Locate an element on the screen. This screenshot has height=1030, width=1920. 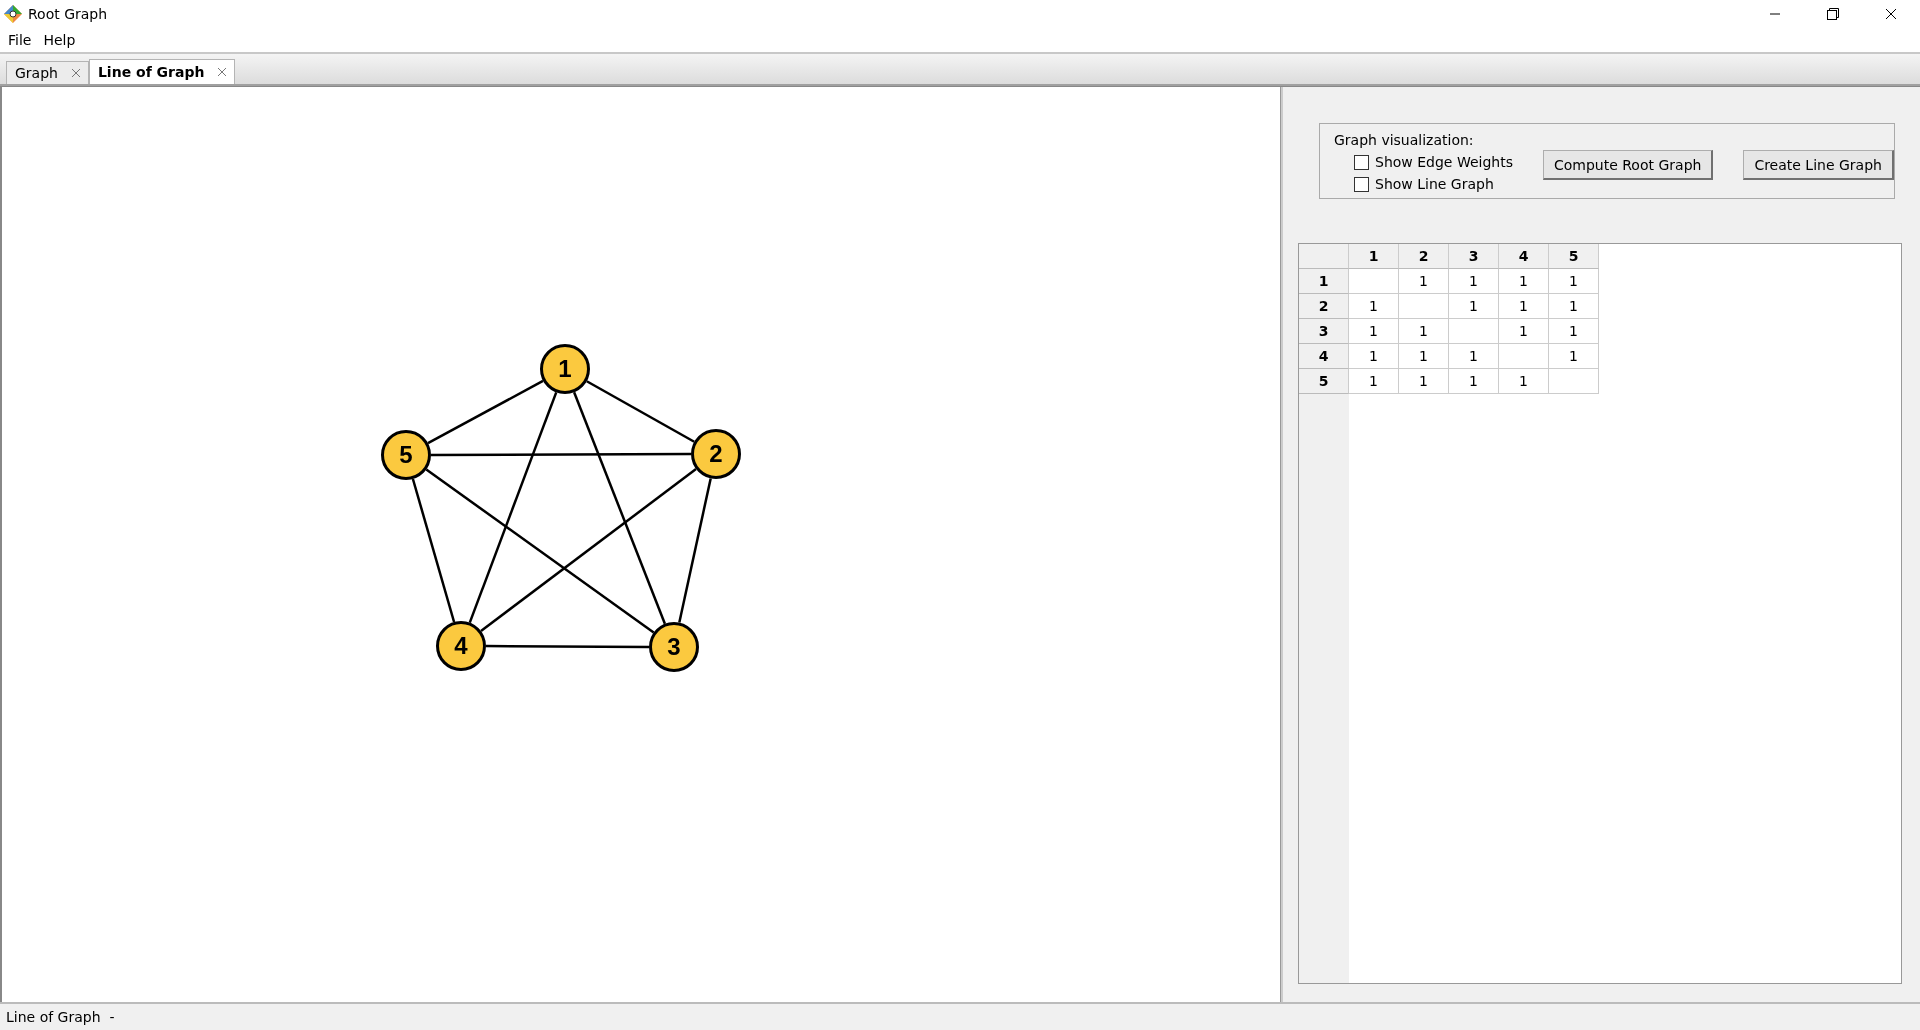
row-header: 5 is located at coordinates (1324, 381).